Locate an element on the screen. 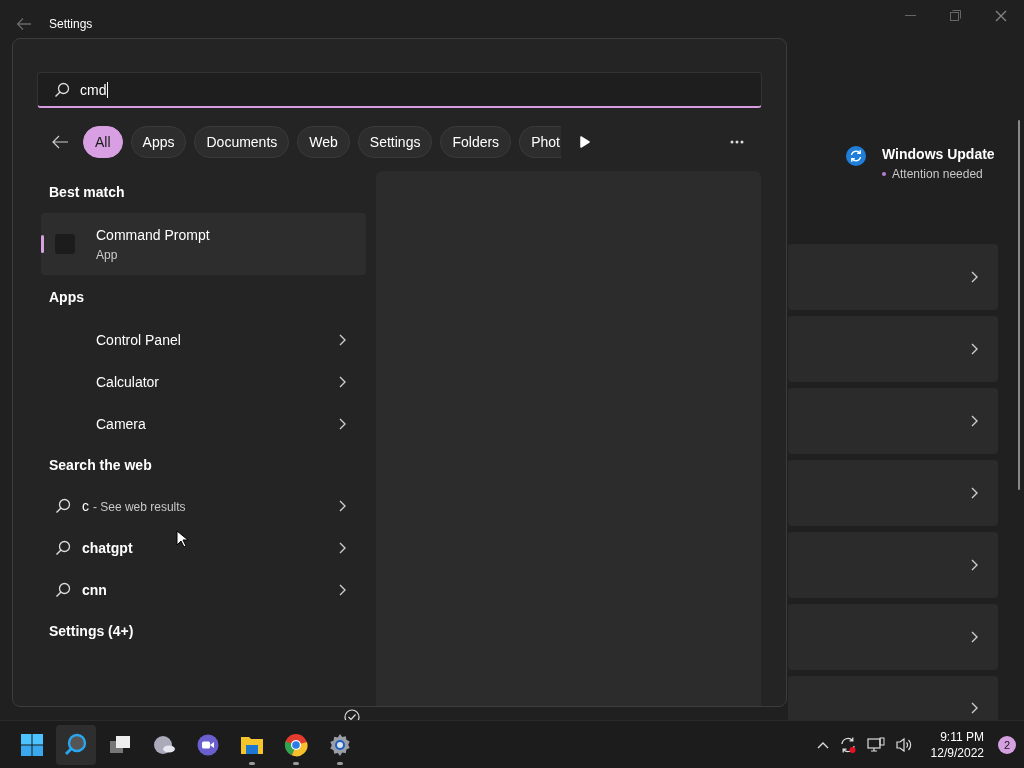 This screenshot has width=1024, height=768. sync-alert-icon is located at coordinates (847, 744).